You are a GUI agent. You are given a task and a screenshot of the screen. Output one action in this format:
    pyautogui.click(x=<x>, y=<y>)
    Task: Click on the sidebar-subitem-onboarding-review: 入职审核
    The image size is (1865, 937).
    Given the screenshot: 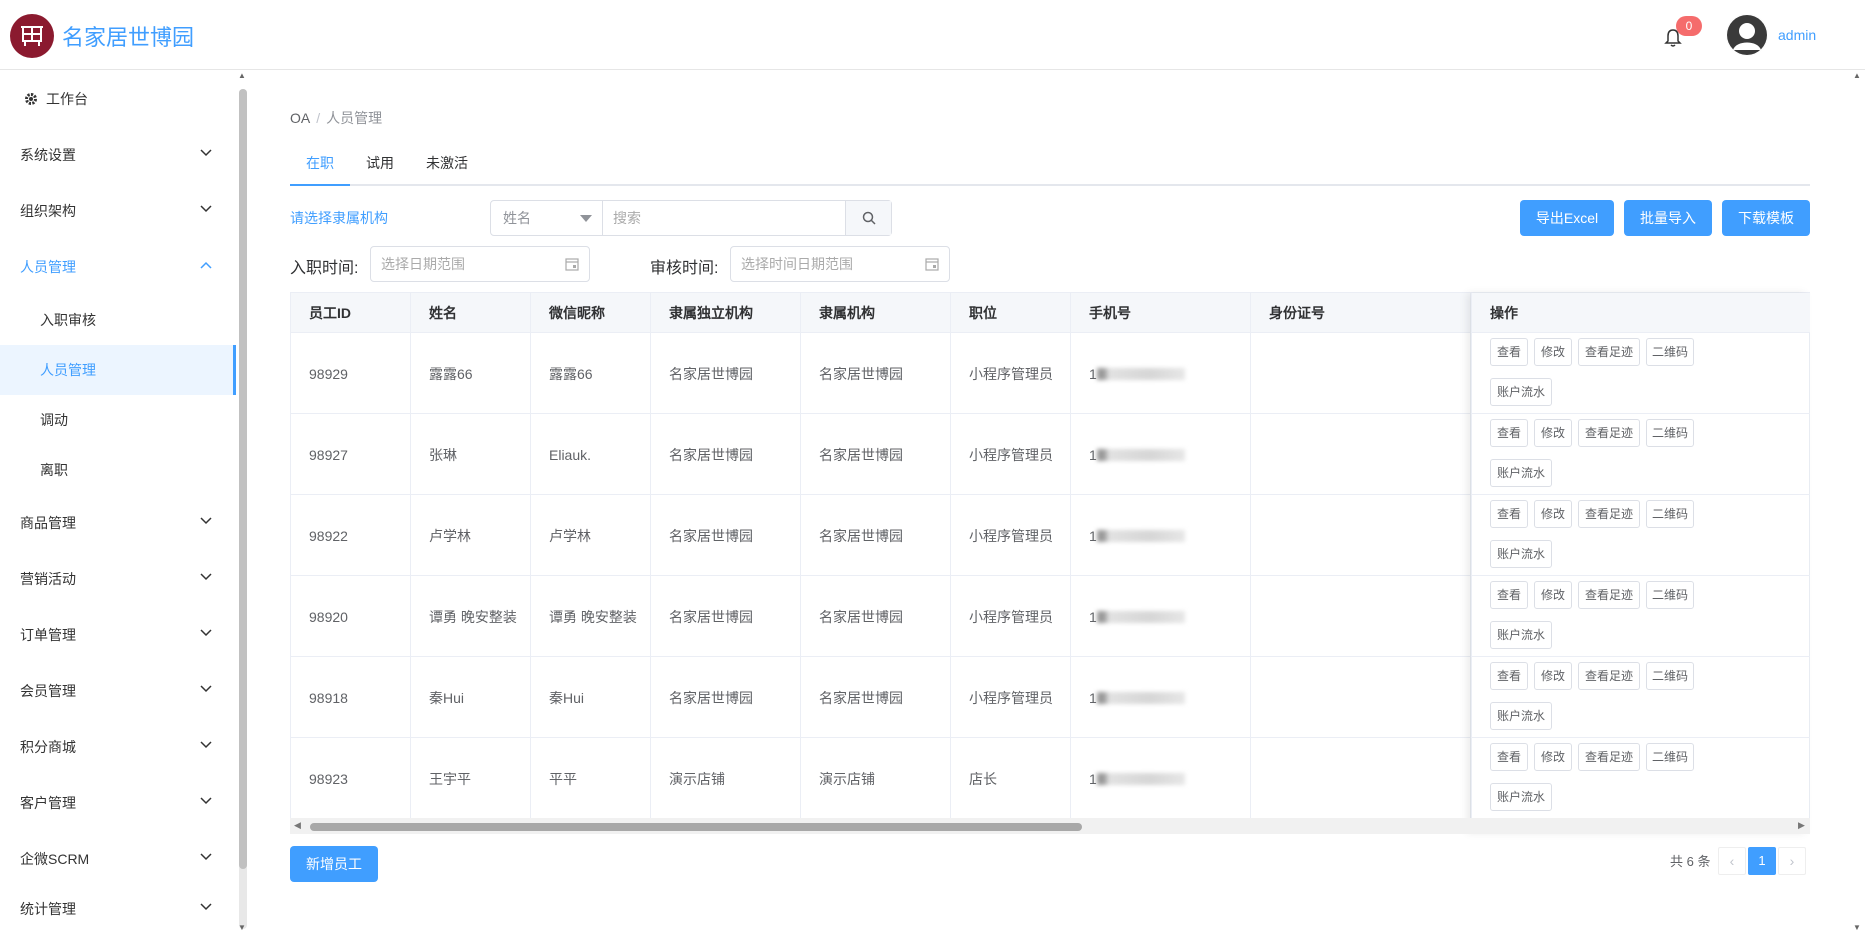 What is the action you would take?
    pyautogui.click(x=118, y=320)
    